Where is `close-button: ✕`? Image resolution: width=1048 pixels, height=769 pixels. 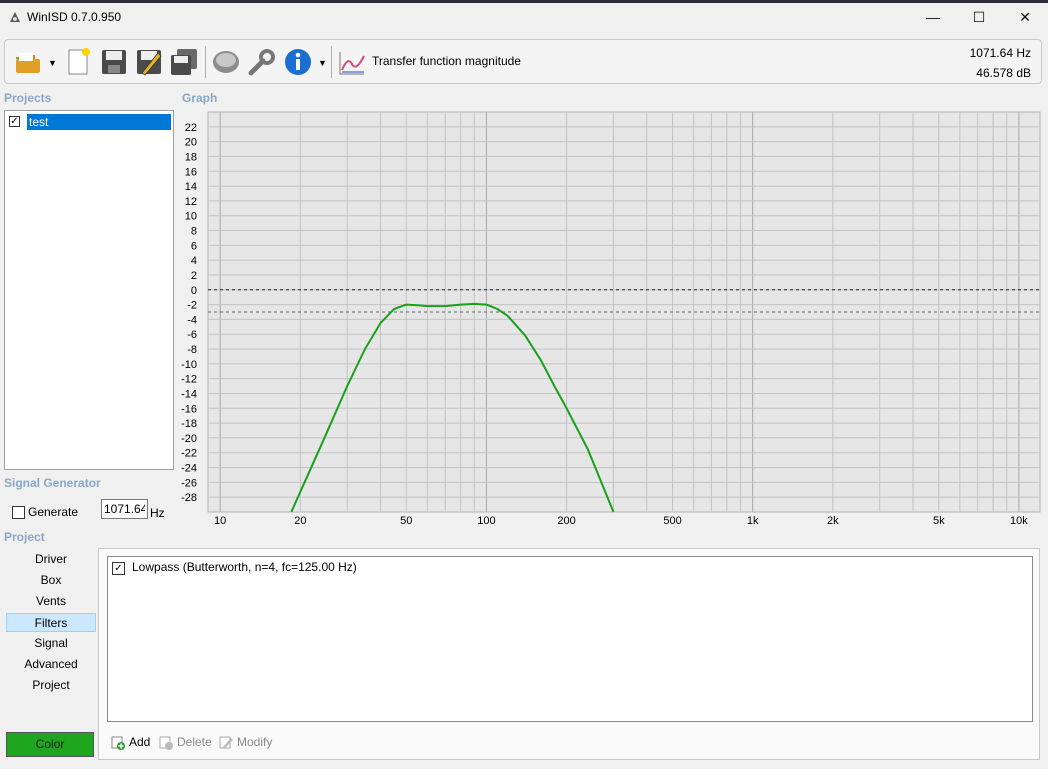 close-button: ✕ is located at coordinates (1025, 17).